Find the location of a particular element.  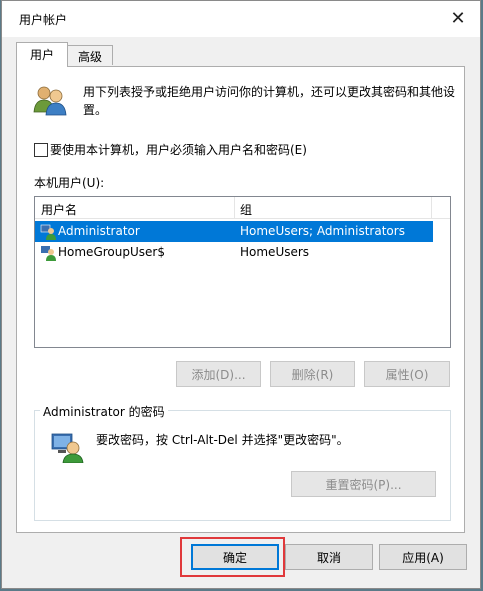

remove-user-button: 删除(R) is located at coordinates (312, 374).